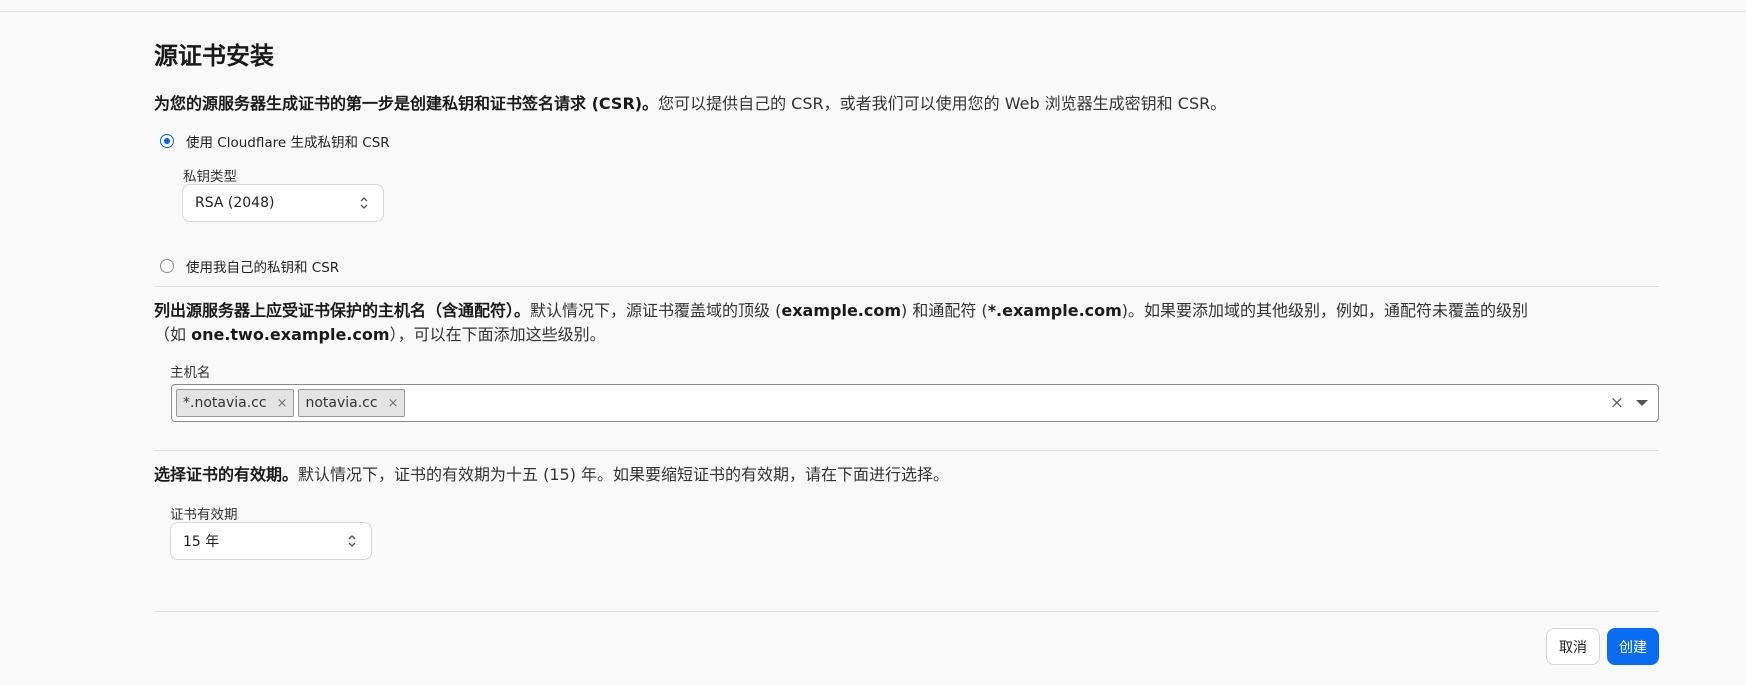  Describe the element at coordinates (497, 334) in the screenshot. I see `hostname-intro-text-4: ），可以在下面添加这些级别。` at that location.